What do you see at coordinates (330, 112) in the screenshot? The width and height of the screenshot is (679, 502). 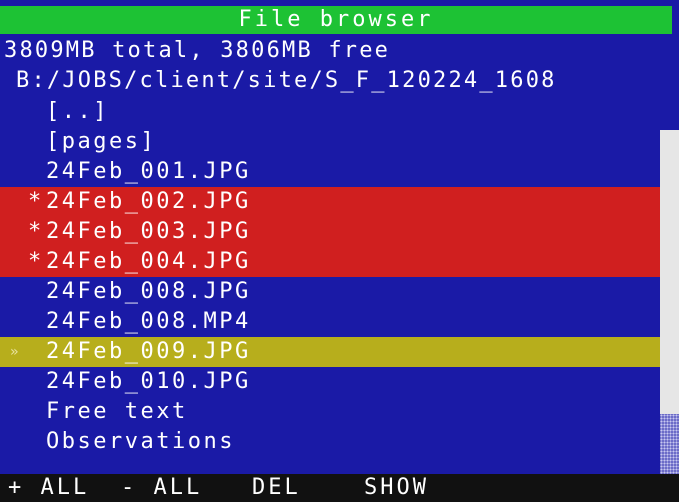 I see `file-row: [..]` at bounding box center [330, 112].